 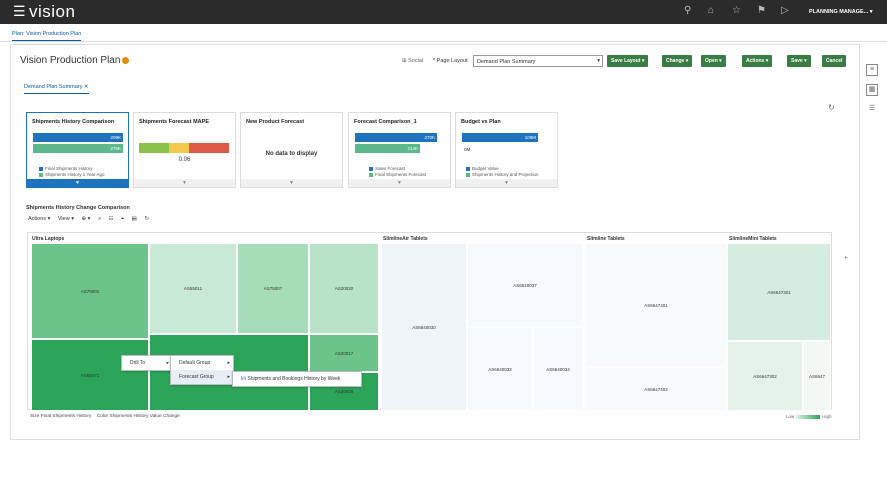 What do you see at coordinates (174, 122) in the screenshot?
I see `card-title: Shipments Forecast MAPE` at bounding box center [174, 122].